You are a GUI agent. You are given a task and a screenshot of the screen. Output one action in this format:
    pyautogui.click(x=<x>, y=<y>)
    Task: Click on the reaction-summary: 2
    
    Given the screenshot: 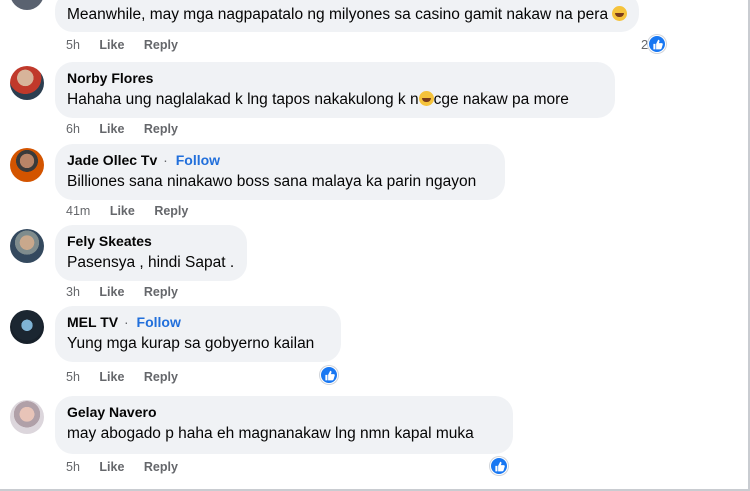 What is the action you would take?
    pyautogui.click(x=654, y=44)
    